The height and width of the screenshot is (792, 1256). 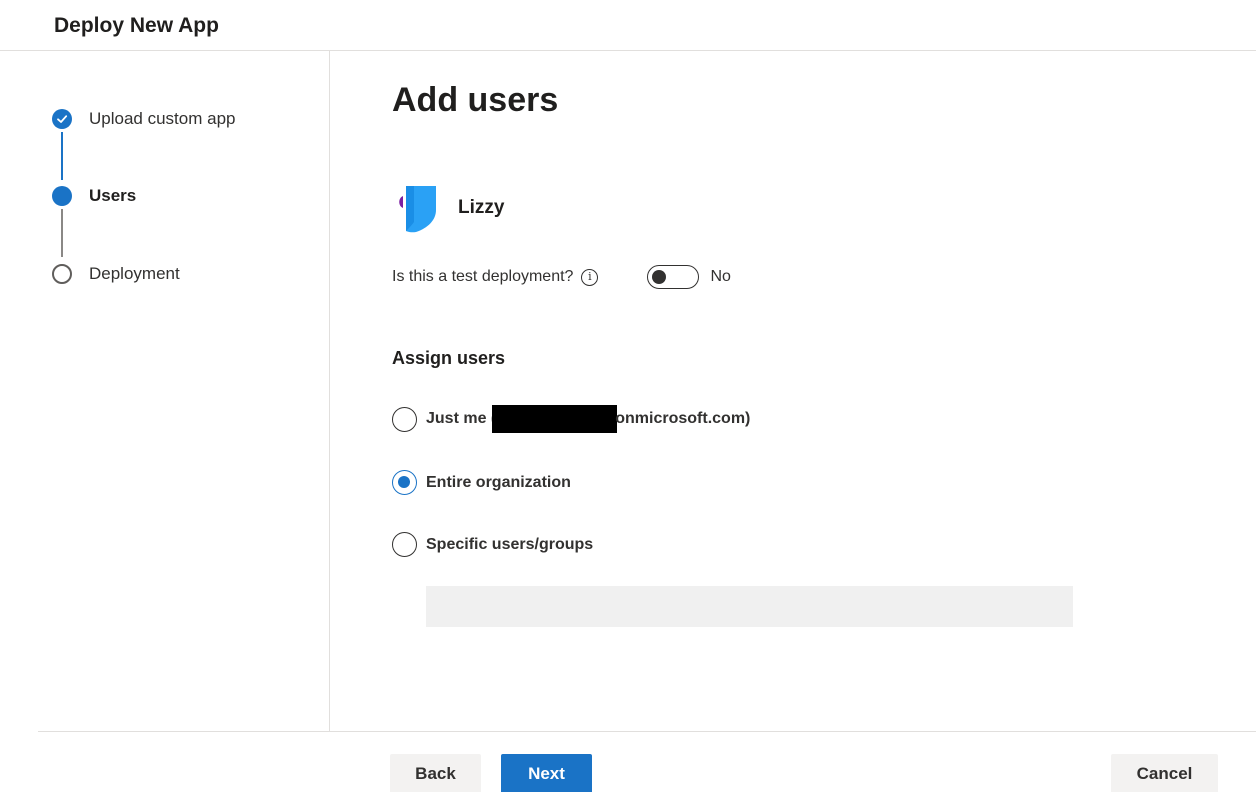 I want to click on radio-option-specific-users: Specific users/groups, so click(x=492, y=544).